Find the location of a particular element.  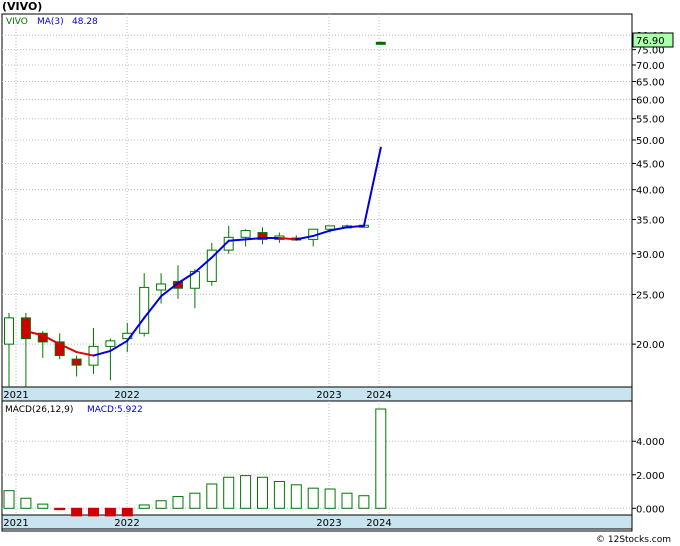

macd-y-tick-label: 4.000 is located at coordinates (650, 442).